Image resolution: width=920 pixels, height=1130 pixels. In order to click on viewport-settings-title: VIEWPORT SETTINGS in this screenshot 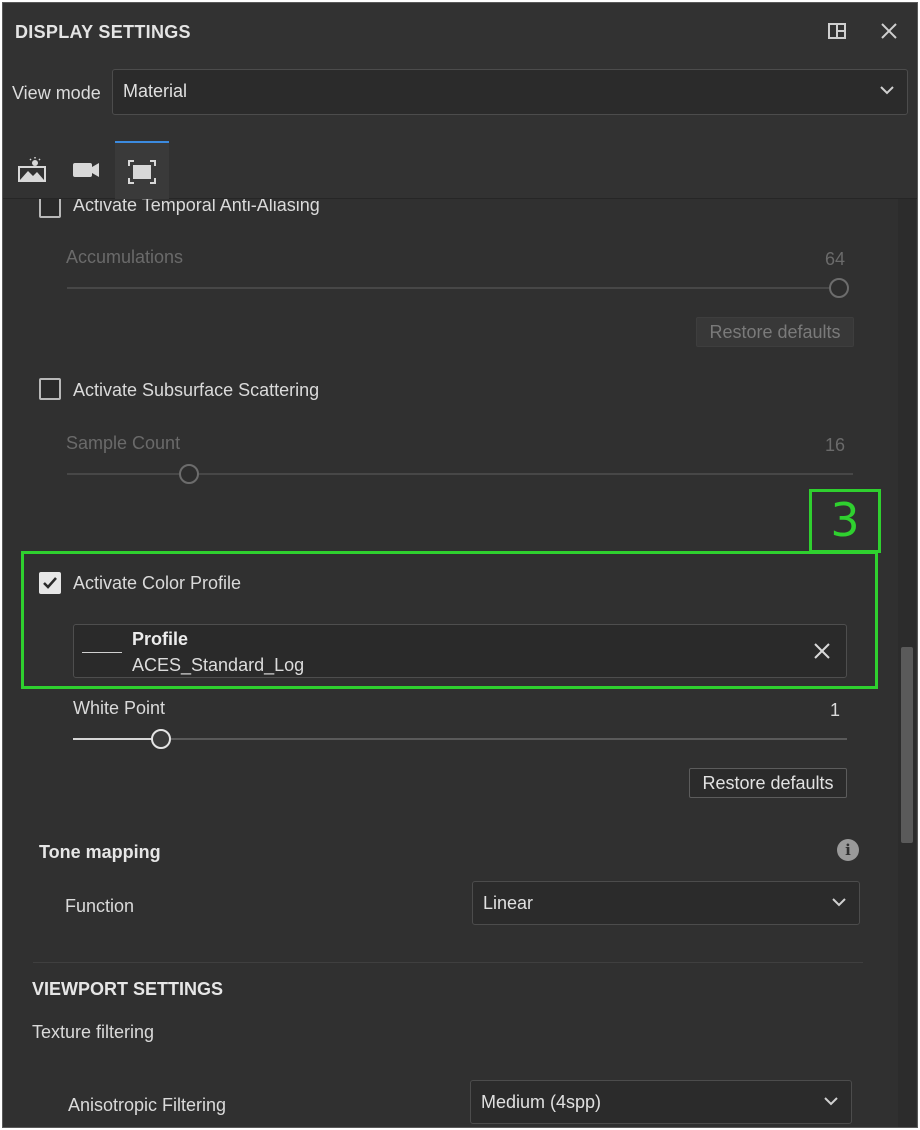, I will do `click(128, 989)`.